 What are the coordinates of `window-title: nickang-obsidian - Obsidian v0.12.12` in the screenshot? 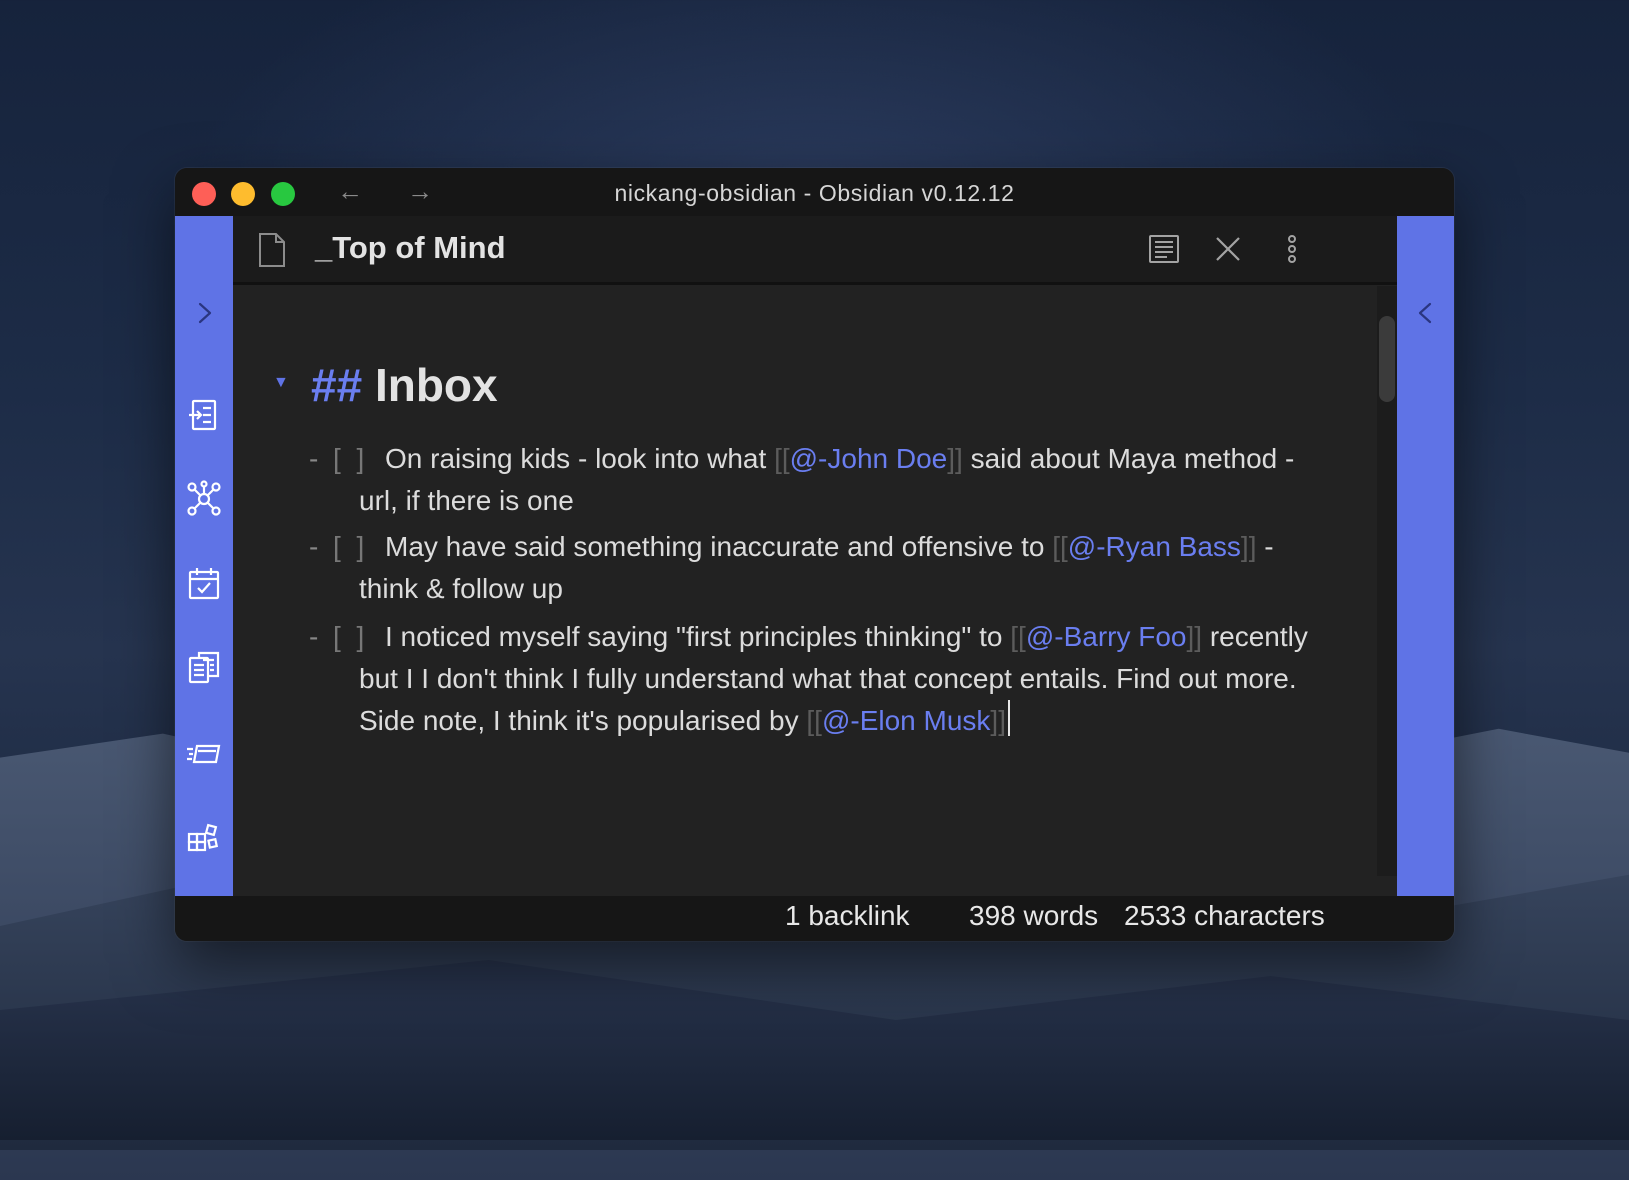 It's located at (814, 193).